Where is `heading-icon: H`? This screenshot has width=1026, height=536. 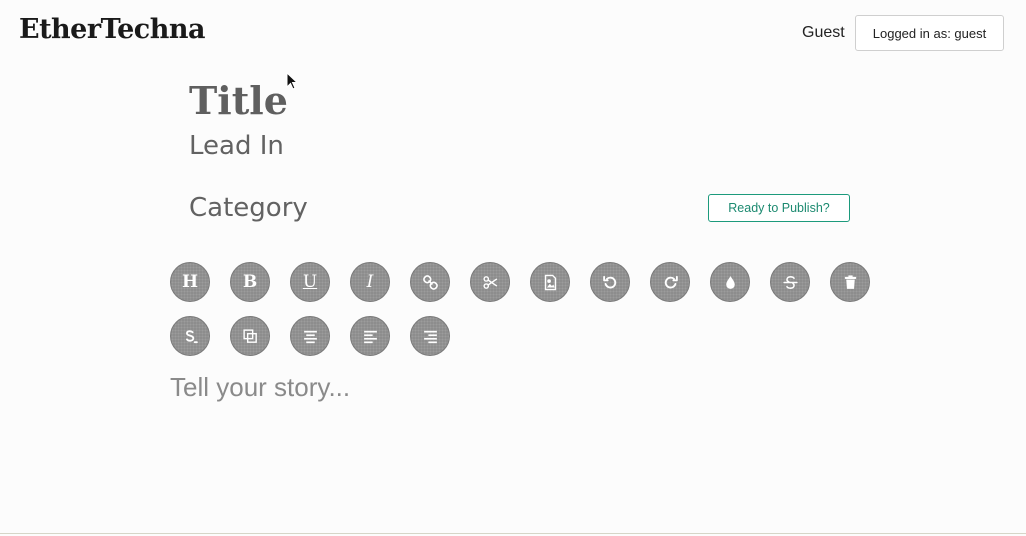
heading-icon: H is located at coordinates (190, 282).